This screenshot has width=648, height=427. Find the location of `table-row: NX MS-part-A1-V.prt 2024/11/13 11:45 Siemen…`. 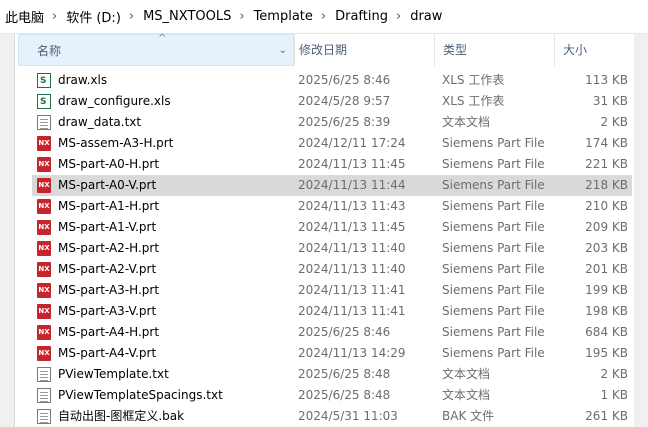

table-row: NX MS-part-A1-V.prt 2024/11/13 11:45 Siemen… is located at coordinates (332, 227).